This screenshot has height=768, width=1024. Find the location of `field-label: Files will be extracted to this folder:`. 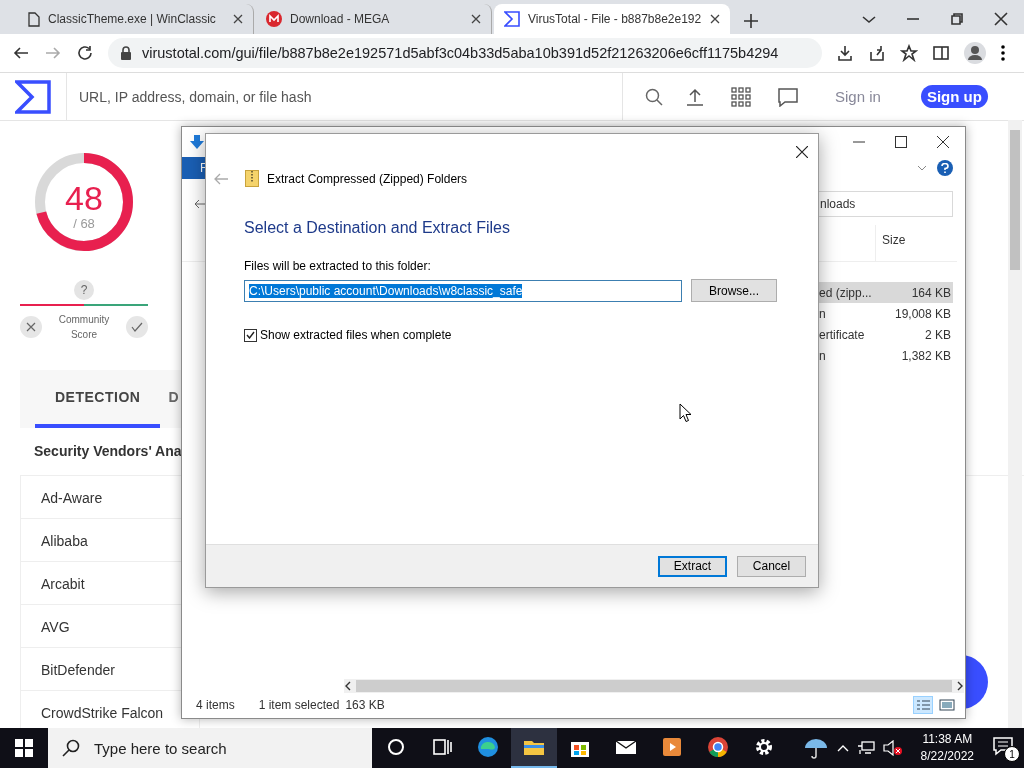

field-label: Files will be extracted to this folder: is located at coordinates (338, 266).